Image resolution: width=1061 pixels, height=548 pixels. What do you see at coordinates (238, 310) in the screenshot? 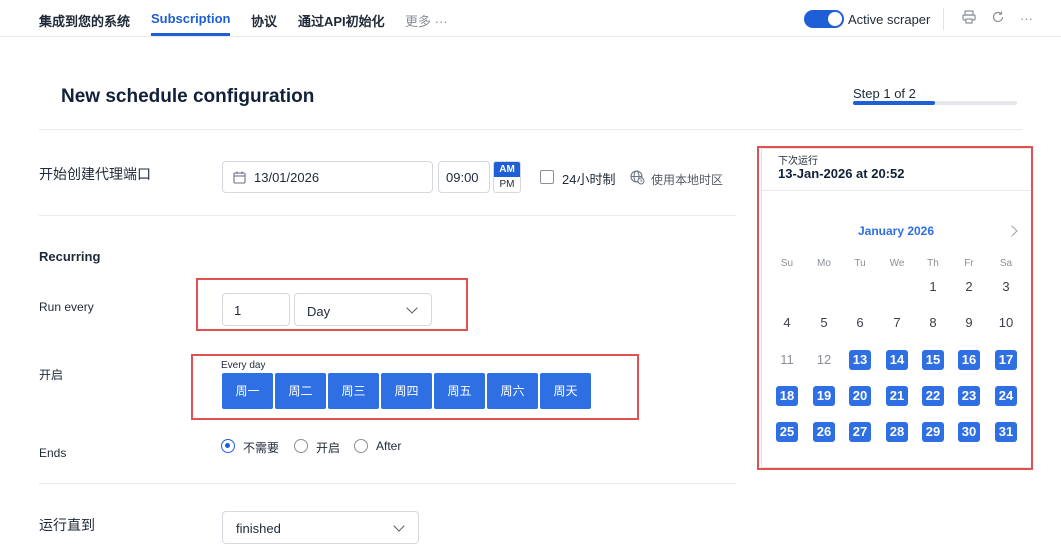
I see `run-every-value: 1` at bounding box center [238, 310].